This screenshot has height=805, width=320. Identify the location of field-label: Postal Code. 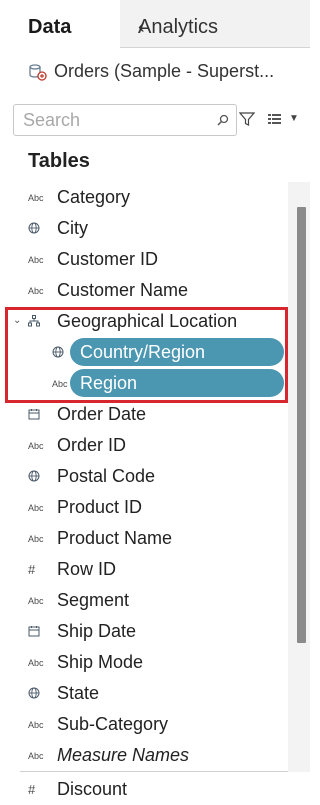
(106, 476).